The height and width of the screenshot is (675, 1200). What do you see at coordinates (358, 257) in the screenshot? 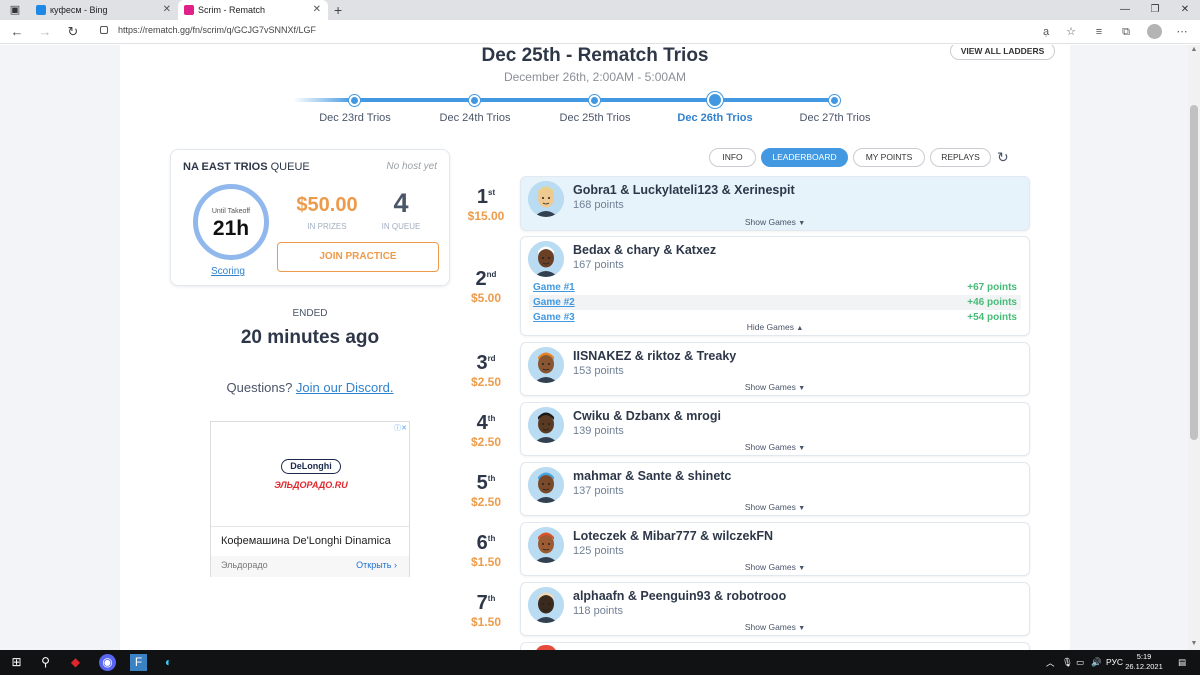
I see `join-practice-button: JOIN PRACTICE` at bounding box center [358, 257].